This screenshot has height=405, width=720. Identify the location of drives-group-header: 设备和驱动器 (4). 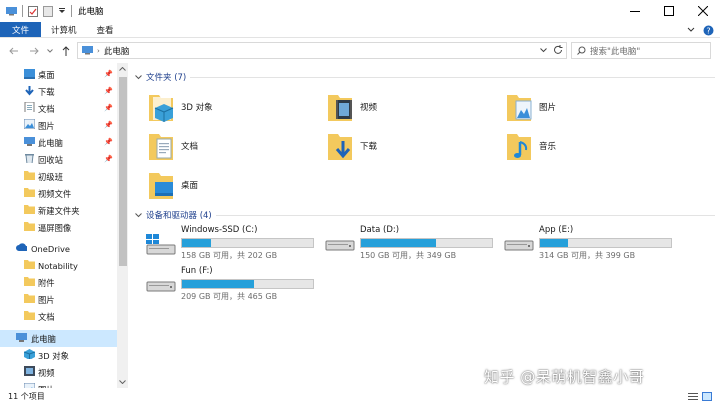
(425, 215).